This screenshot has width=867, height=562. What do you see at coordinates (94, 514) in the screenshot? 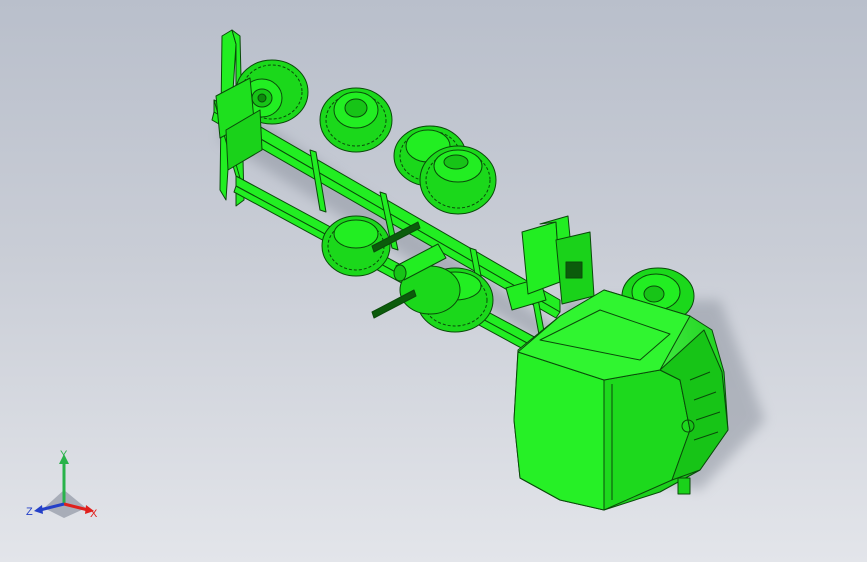
I see `x-axis-label: X` at bounding box center [94, 514].